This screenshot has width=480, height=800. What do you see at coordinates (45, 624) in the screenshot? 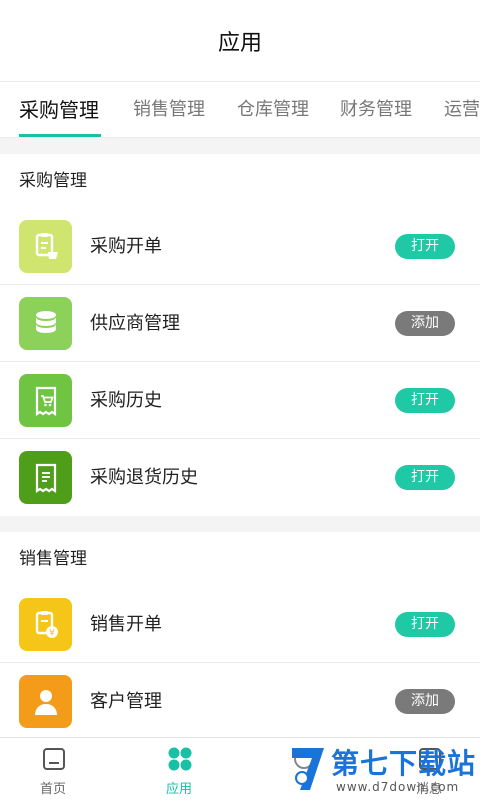
I see `sales-order-icon: ¥` at bounding box center [45, 624].